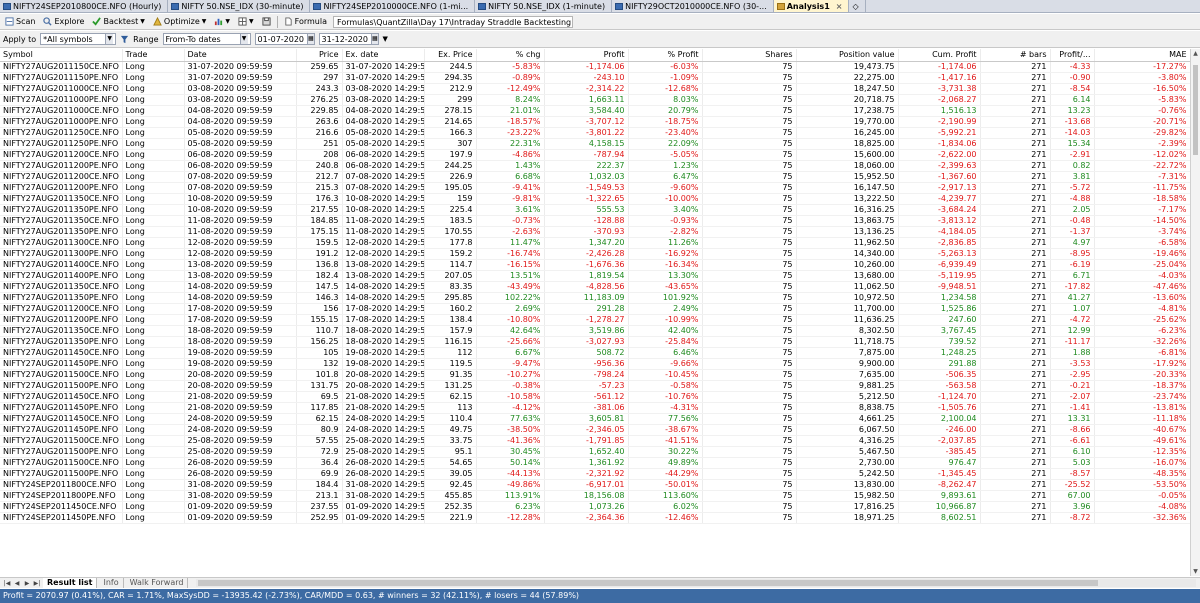  What do you see at coordinates (1142, 55) in the screenshot?
I see `column-header: MAE` at bounding box center [1142, 55].